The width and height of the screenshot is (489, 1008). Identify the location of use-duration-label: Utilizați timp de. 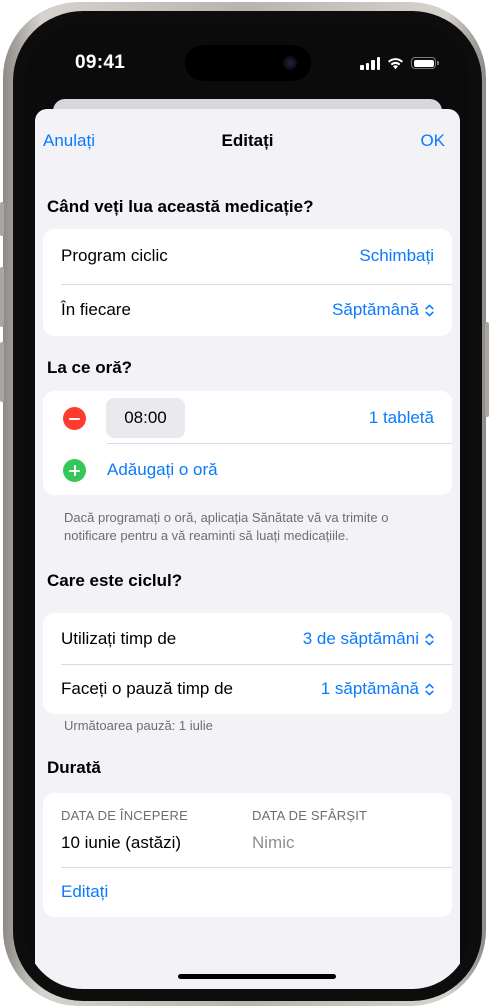
(119, 638).